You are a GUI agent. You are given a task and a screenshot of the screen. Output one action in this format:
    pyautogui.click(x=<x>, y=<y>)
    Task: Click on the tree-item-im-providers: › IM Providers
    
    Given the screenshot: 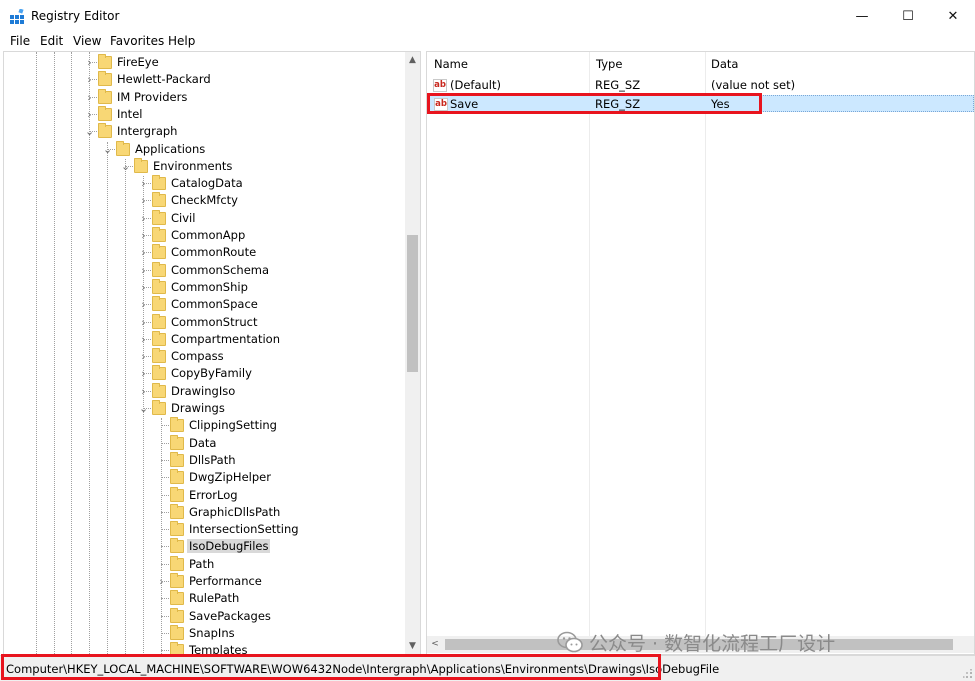 What is the action you would take?
    pyautogui.click(x=204, y=97)
    